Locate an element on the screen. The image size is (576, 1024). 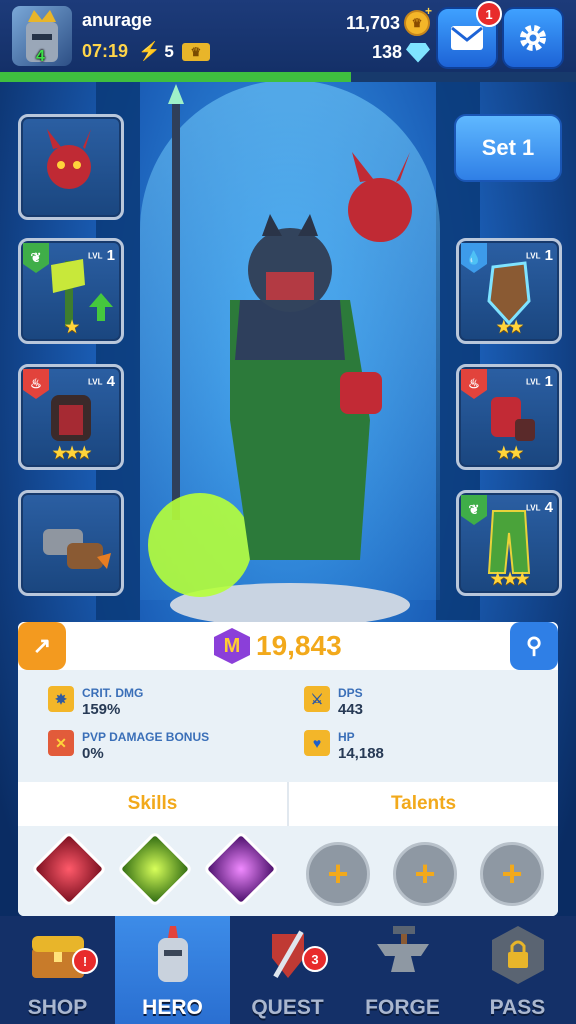
share-icon: ↗ is located at coordinates (42, 645).